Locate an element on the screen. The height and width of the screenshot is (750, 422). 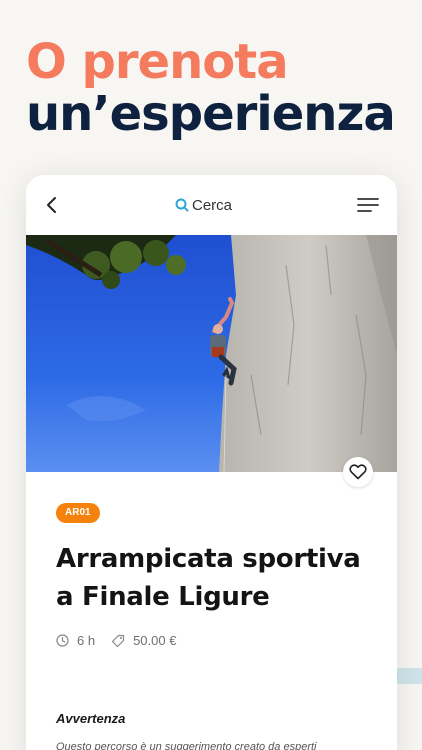
hamburger-menu-icon is located at coordinates (368, 205).